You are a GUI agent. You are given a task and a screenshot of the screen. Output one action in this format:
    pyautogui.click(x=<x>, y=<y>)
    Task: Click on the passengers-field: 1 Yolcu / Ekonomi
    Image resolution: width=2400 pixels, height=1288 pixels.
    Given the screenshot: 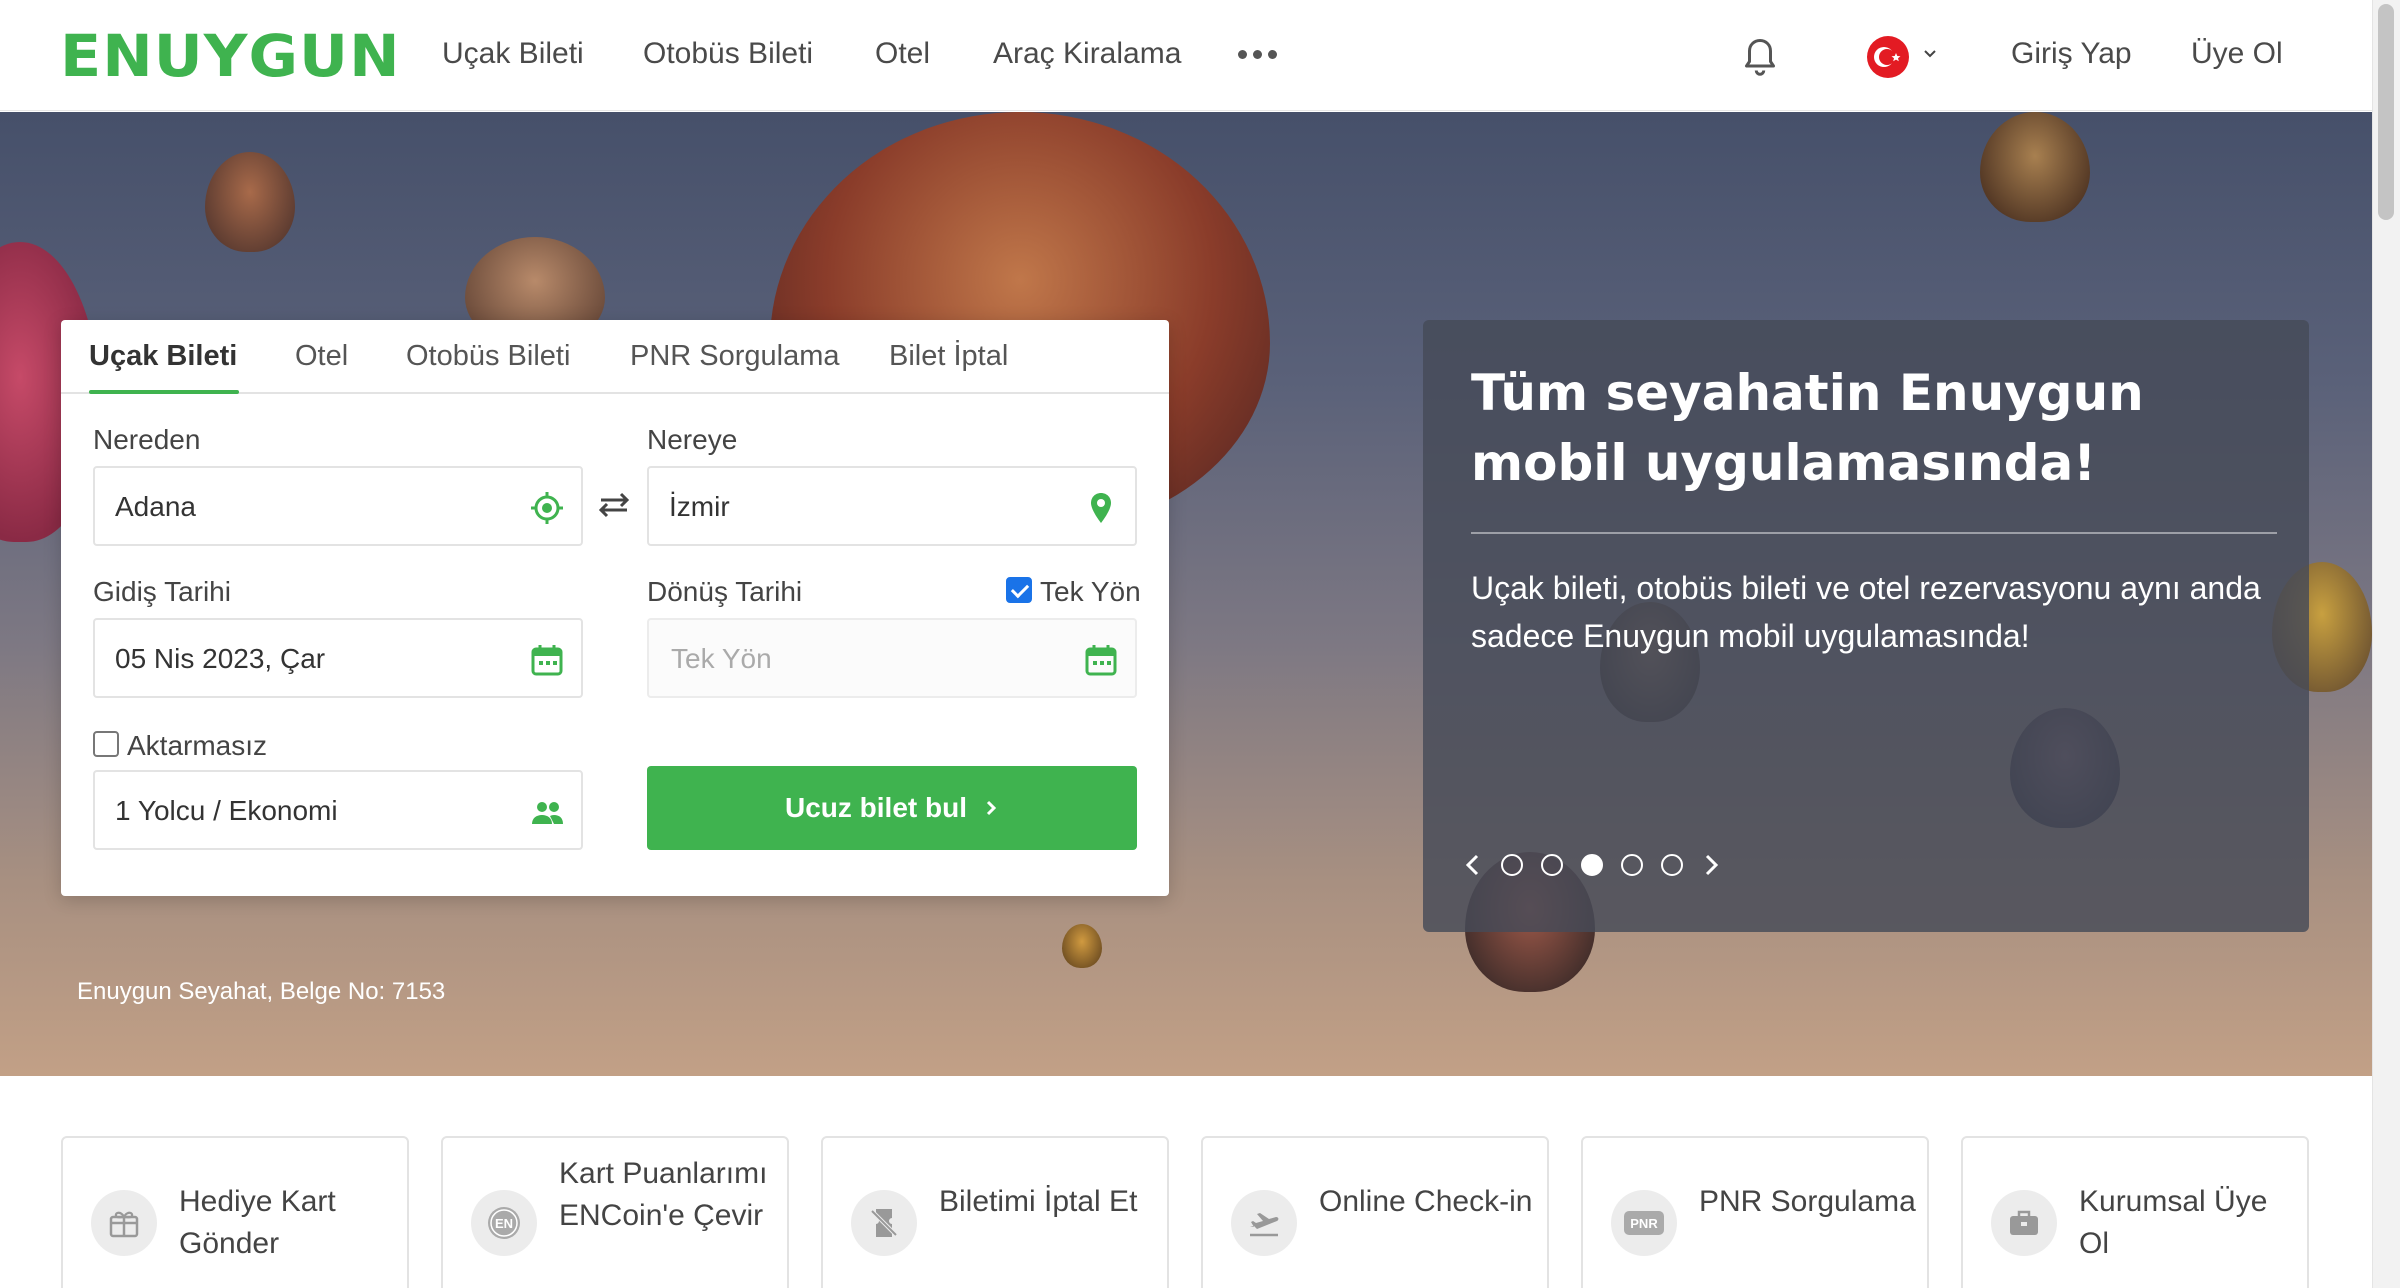 What is the action you would take?
    pyautogui.click(x=338, y=810)
    